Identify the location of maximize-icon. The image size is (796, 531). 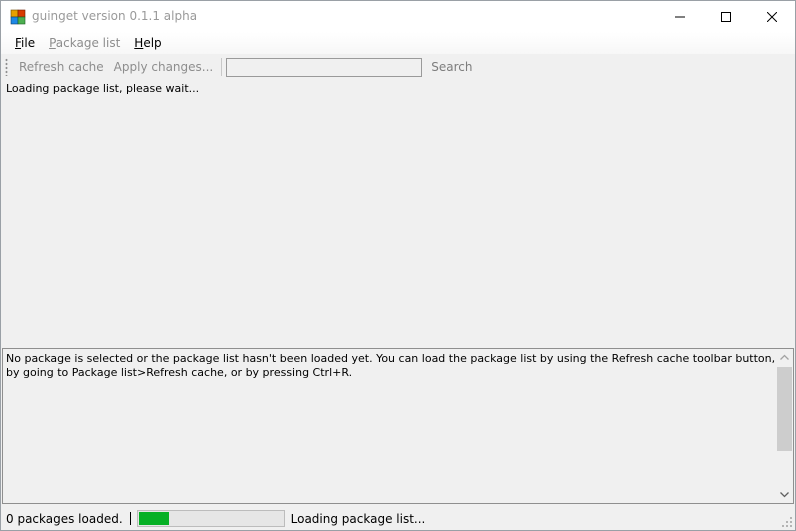
(726, 16).